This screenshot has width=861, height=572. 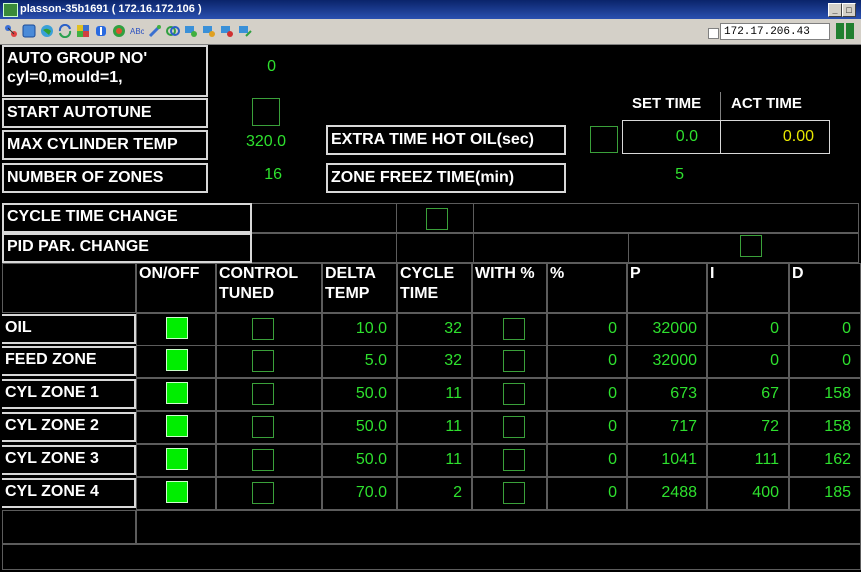 I want to click on i-value: 400, so click(x=743, y=493).